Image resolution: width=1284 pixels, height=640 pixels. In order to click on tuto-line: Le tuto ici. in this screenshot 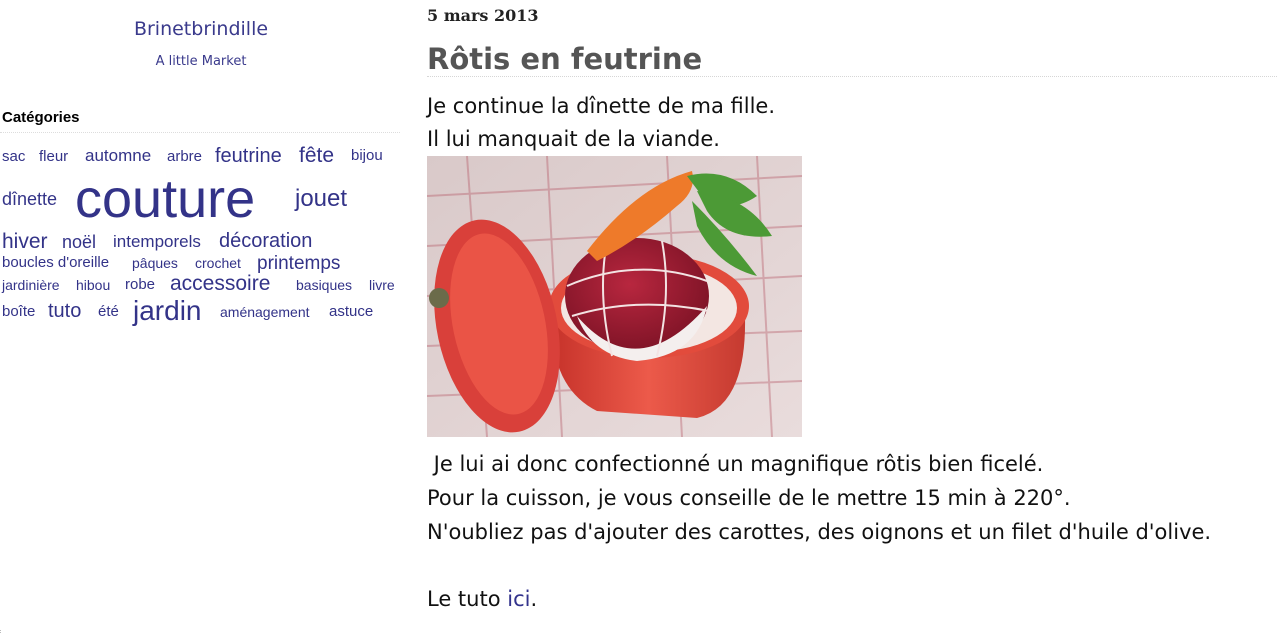, I will do `click(482, 599)`.